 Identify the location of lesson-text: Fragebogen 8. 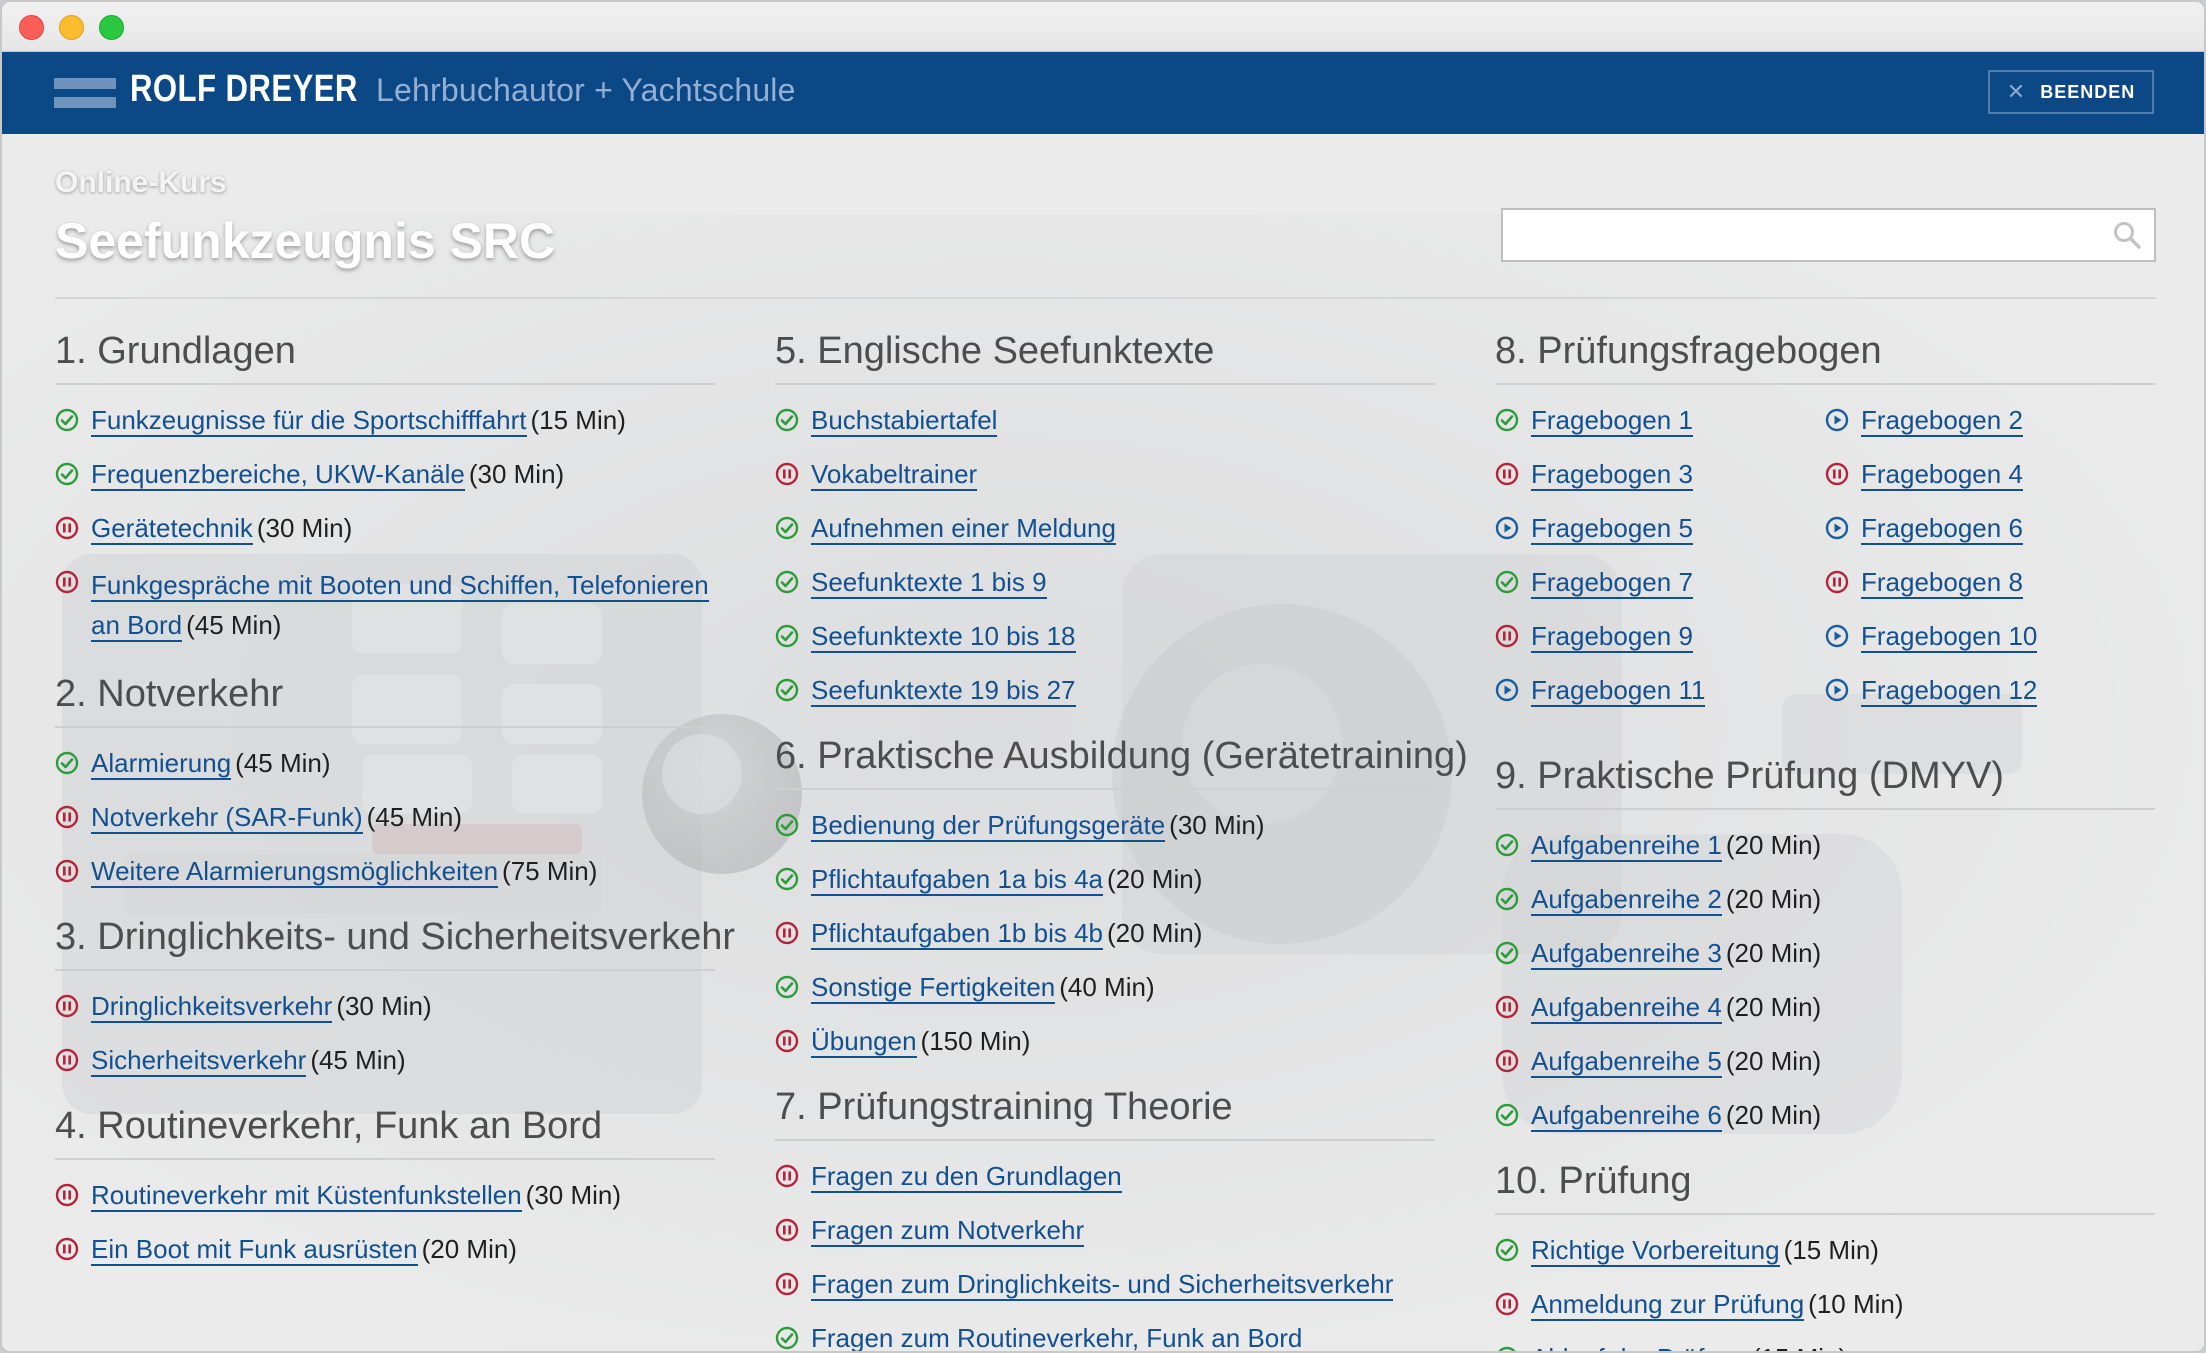
(2008, 582).